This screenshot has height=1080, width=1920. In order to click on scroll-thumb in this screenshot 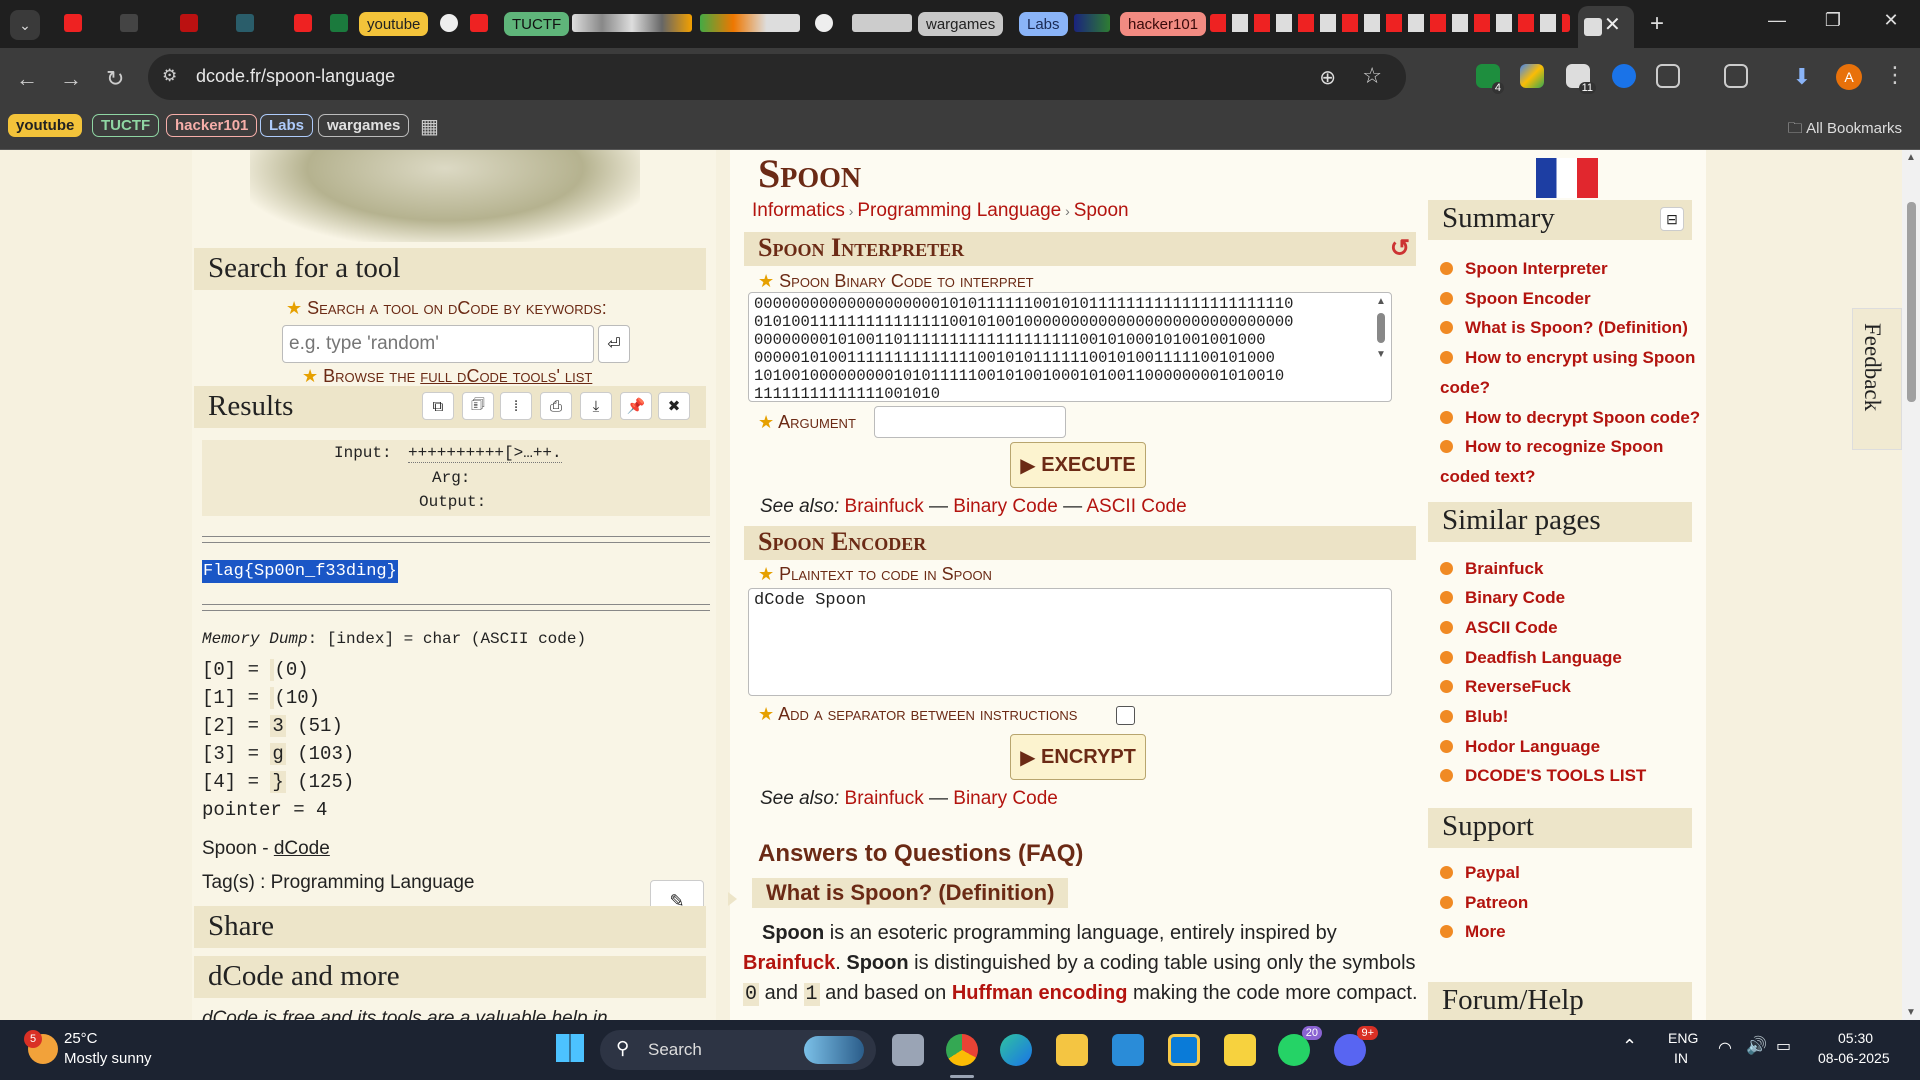, I will do `click(1381, 328)`.